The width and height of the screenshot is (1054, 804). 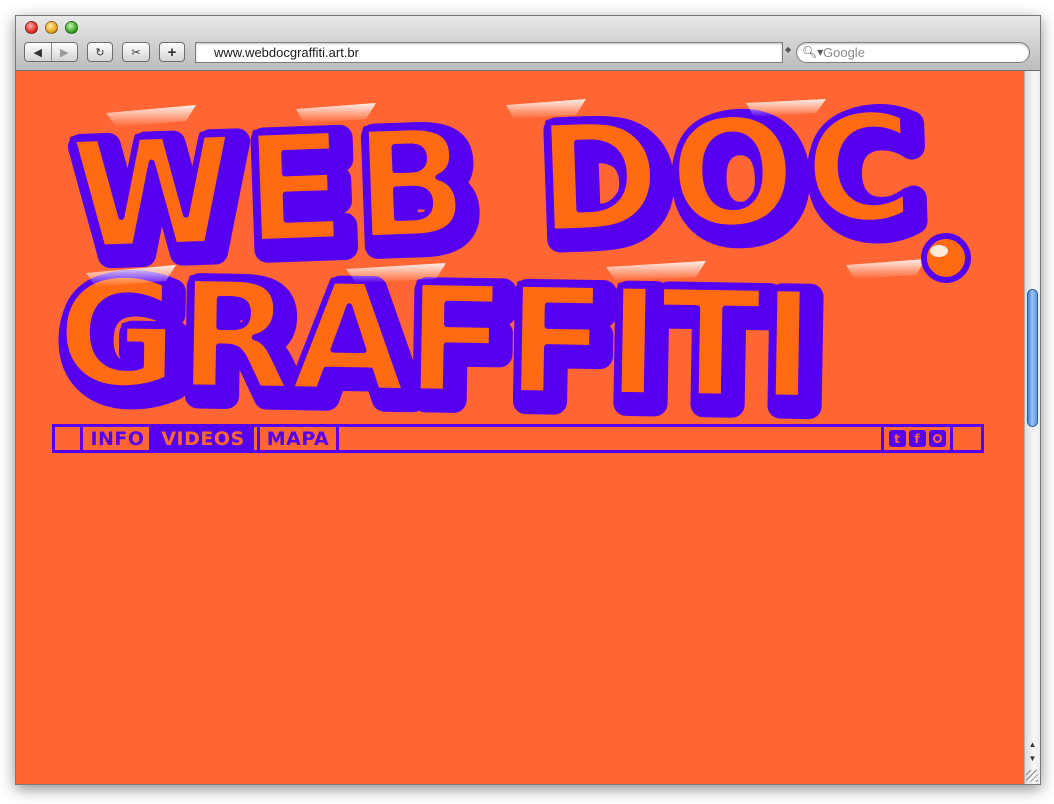 What do you see at coordinates (489, 52) in the screenshot?
I see `address-bar: www.webdocgraffiti.art.br` at bounding box center [489, 52].